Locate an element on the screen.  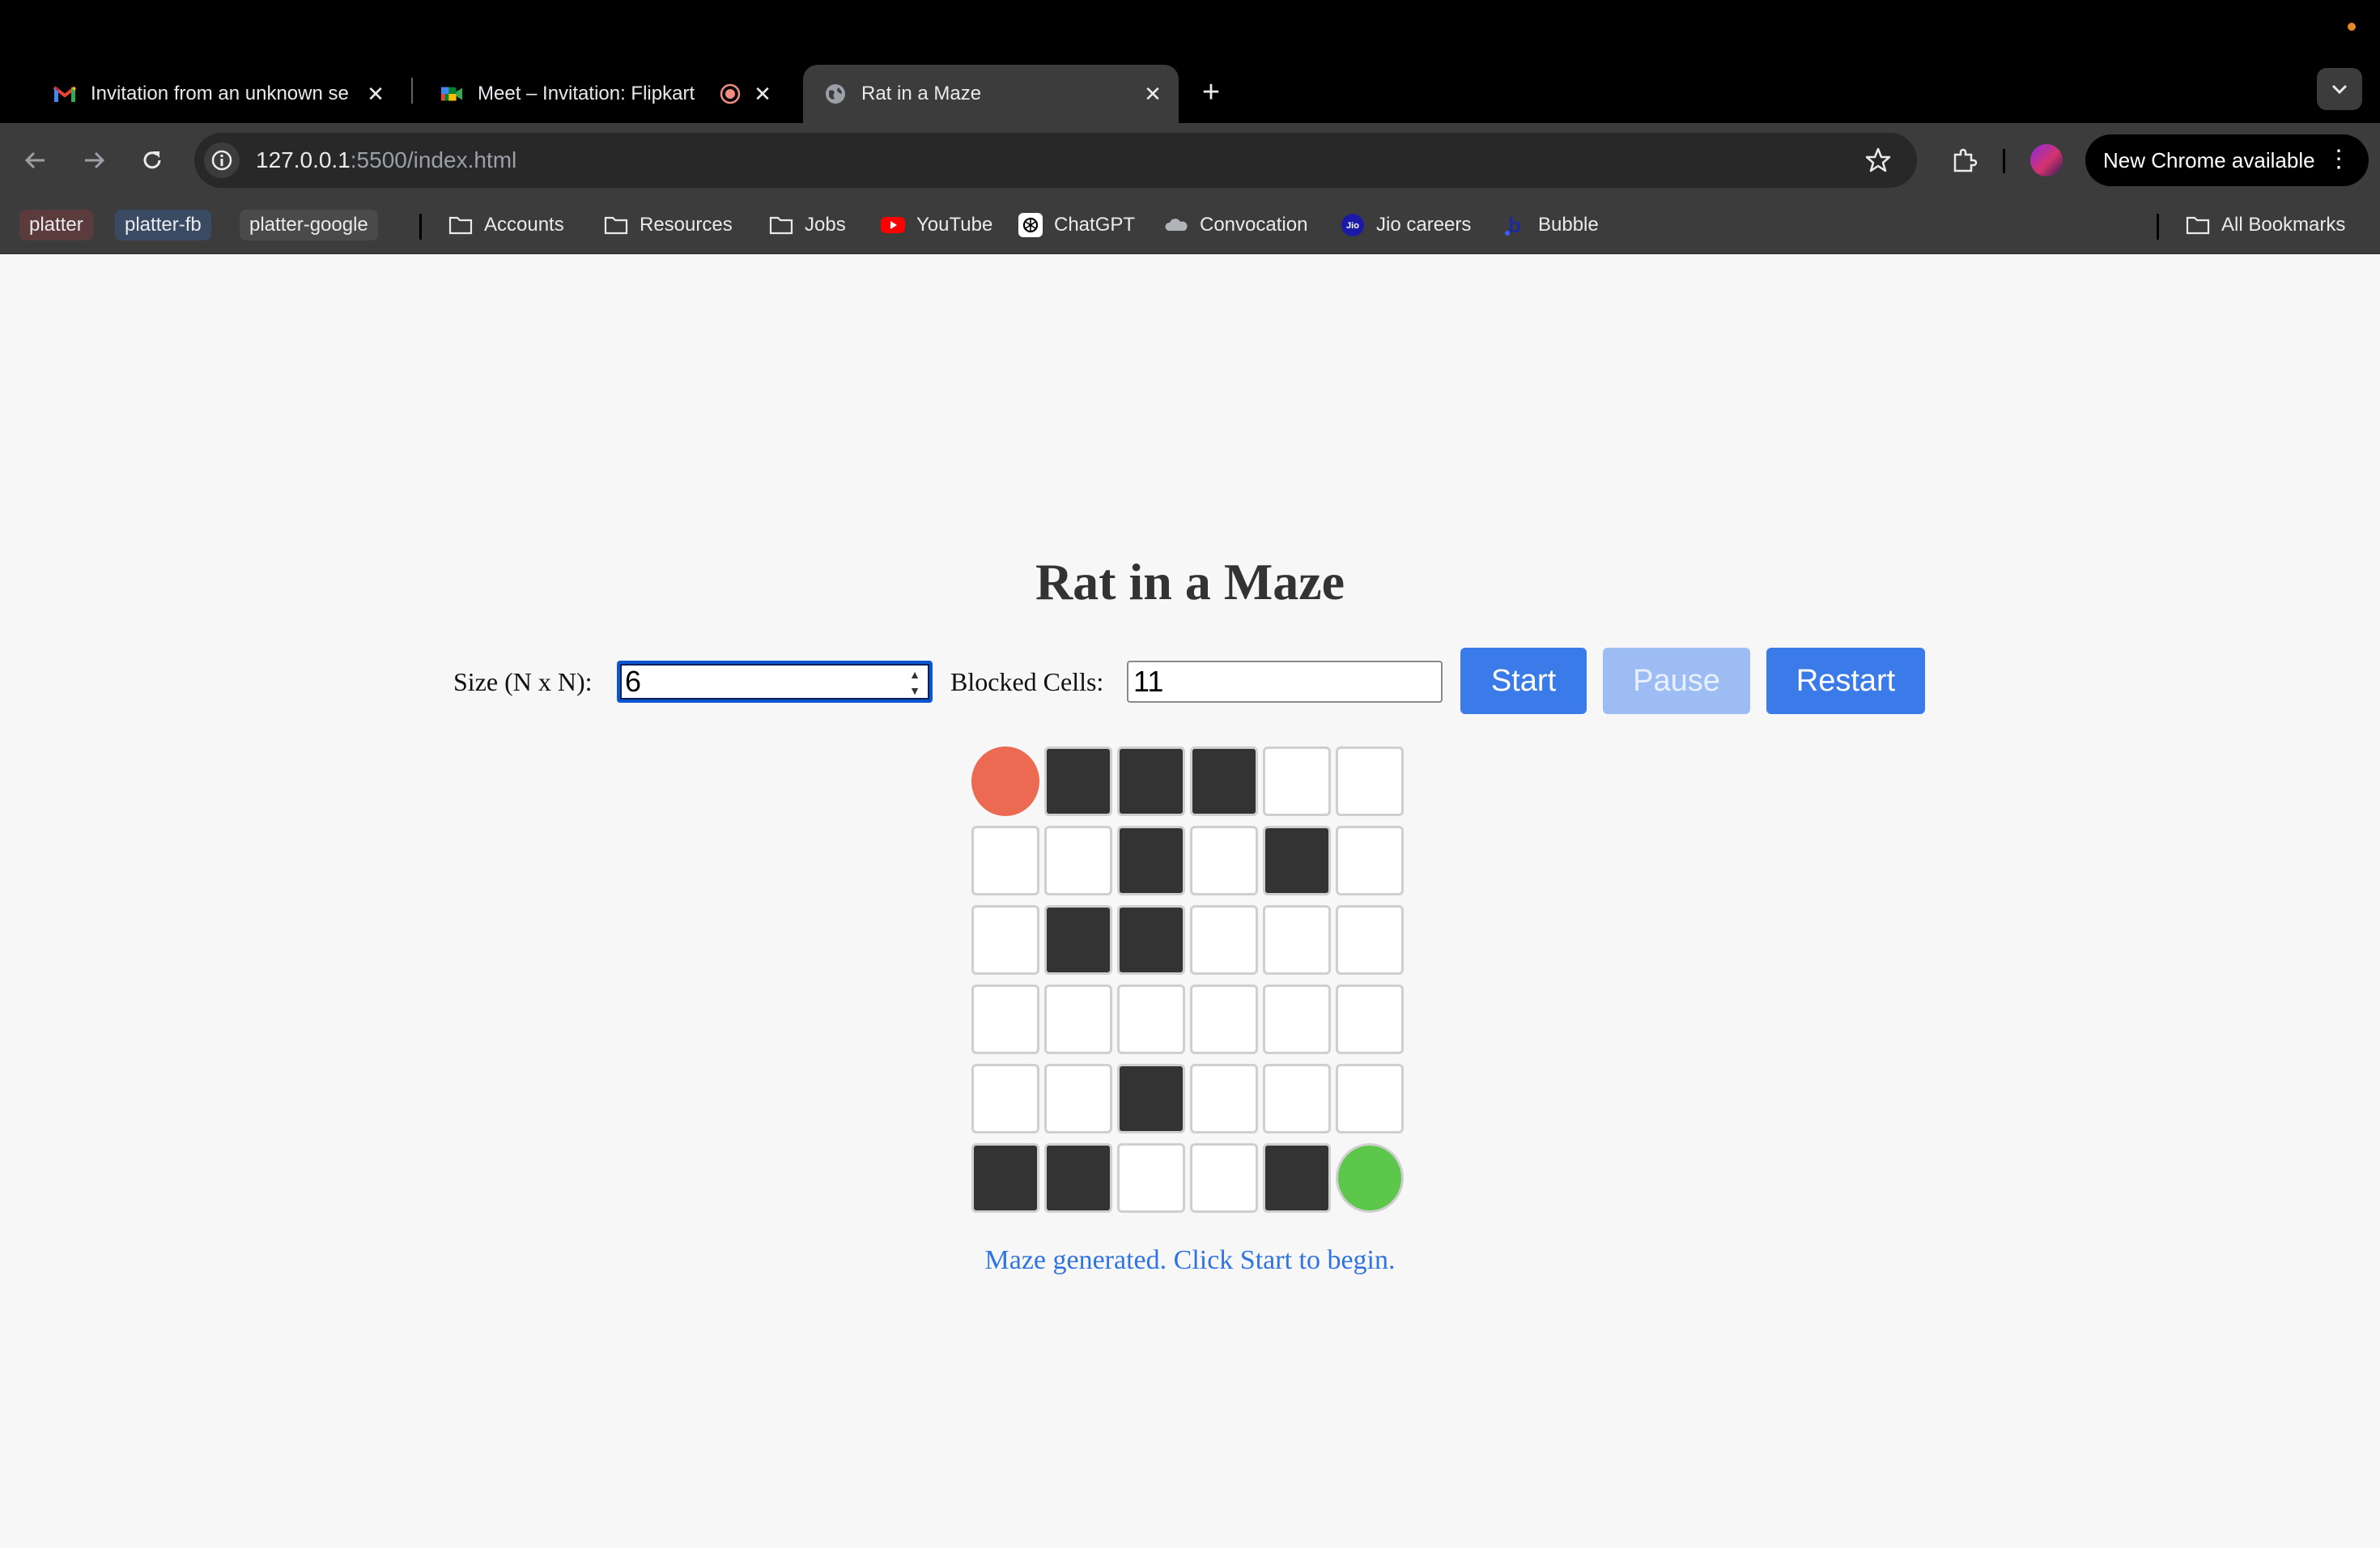
page-title: Rat in a Maze is located at coordinates (1190, 582).